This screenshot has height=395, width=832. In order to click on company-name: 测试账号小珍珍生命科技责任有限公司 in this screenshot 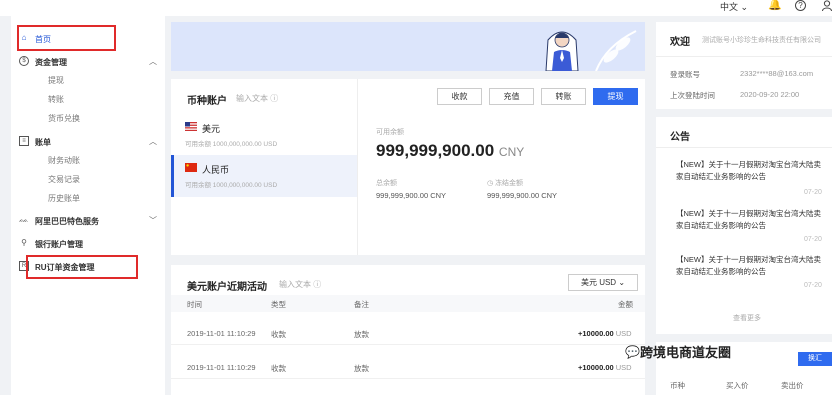, I will do `click(761, 40)`.